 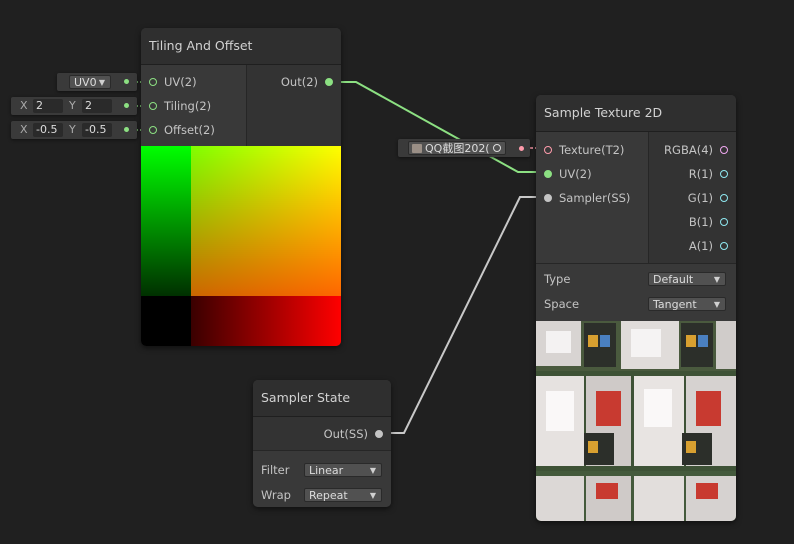 I want to click on texture-asset-selector: QQ截图202(, so click(x=457, y=148).